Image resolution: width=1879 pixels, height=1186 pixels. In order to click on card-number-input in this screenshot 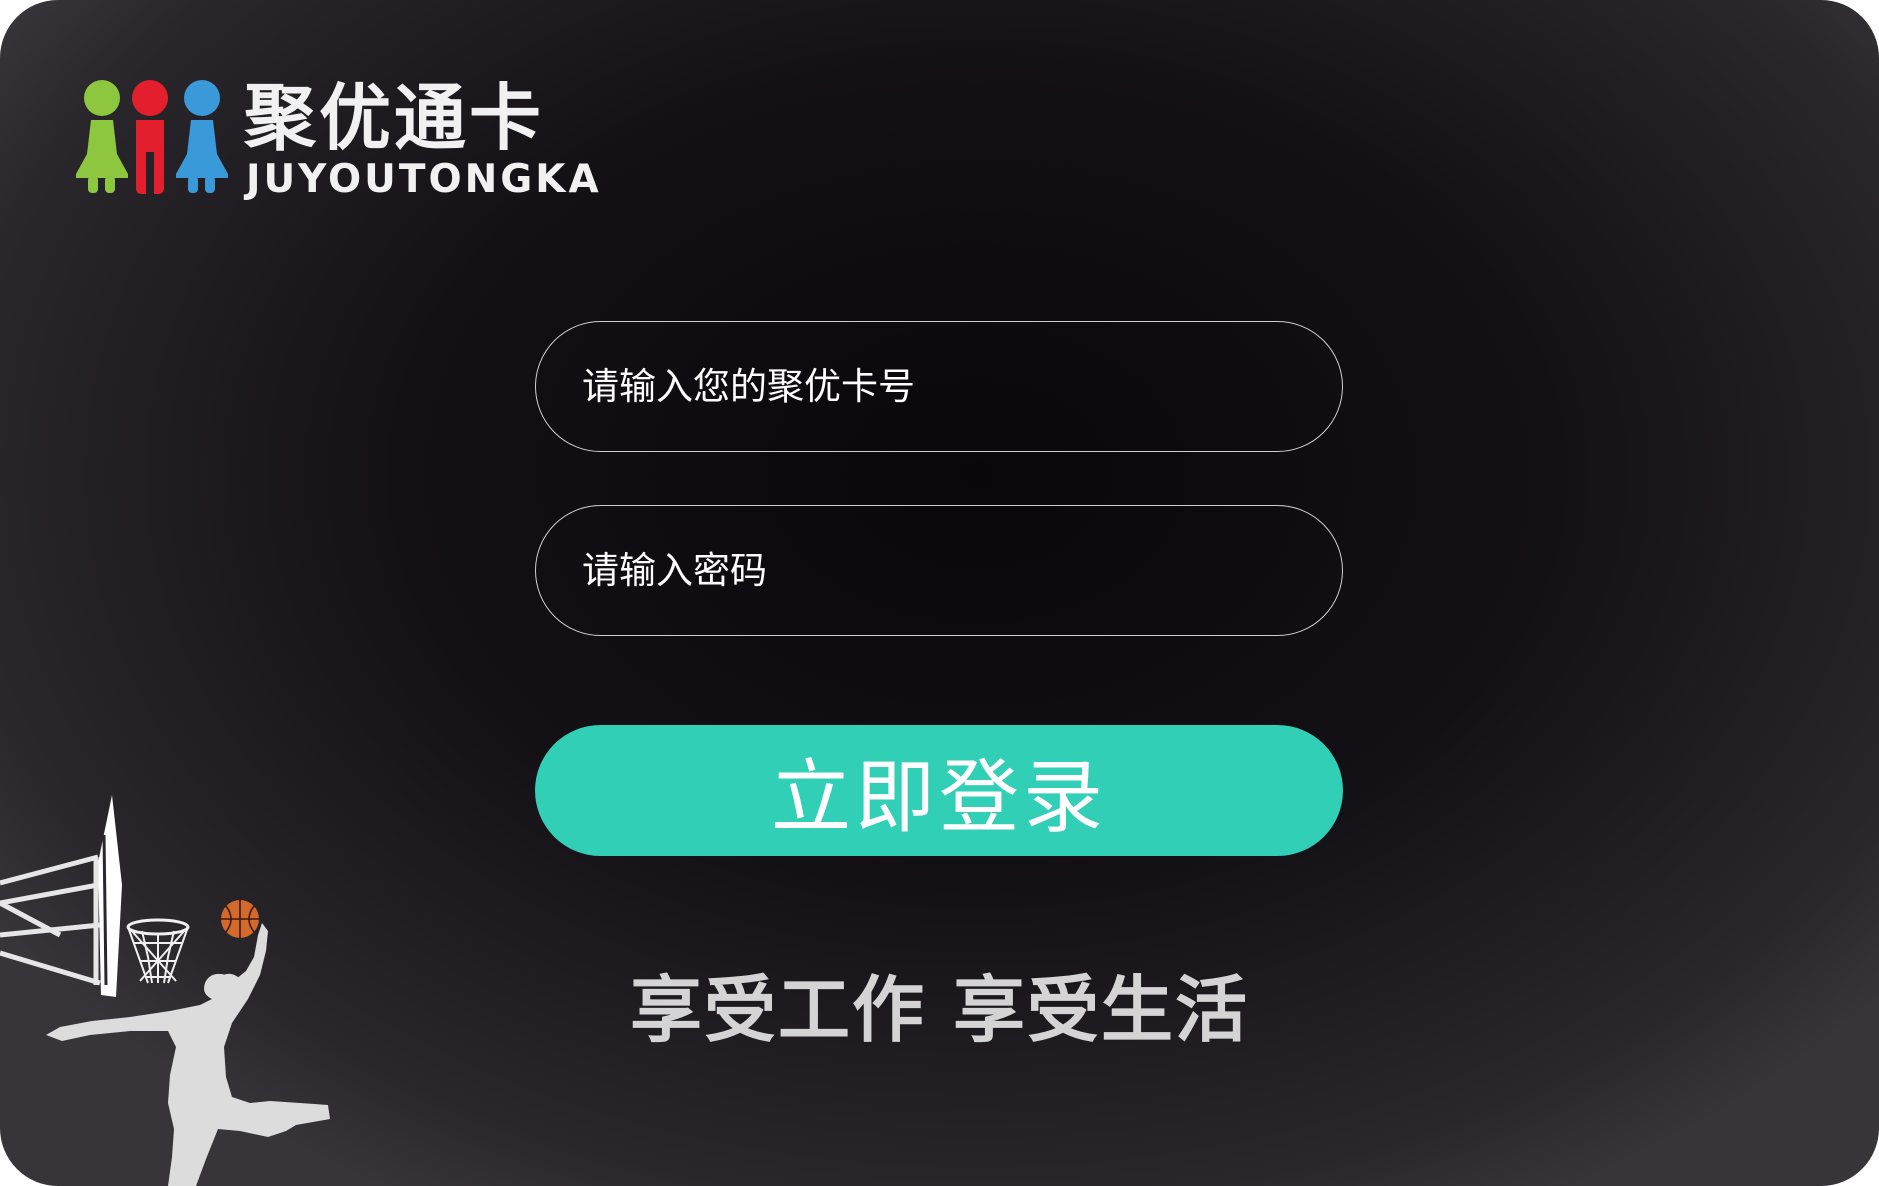, I will do `click(939, 386)`.